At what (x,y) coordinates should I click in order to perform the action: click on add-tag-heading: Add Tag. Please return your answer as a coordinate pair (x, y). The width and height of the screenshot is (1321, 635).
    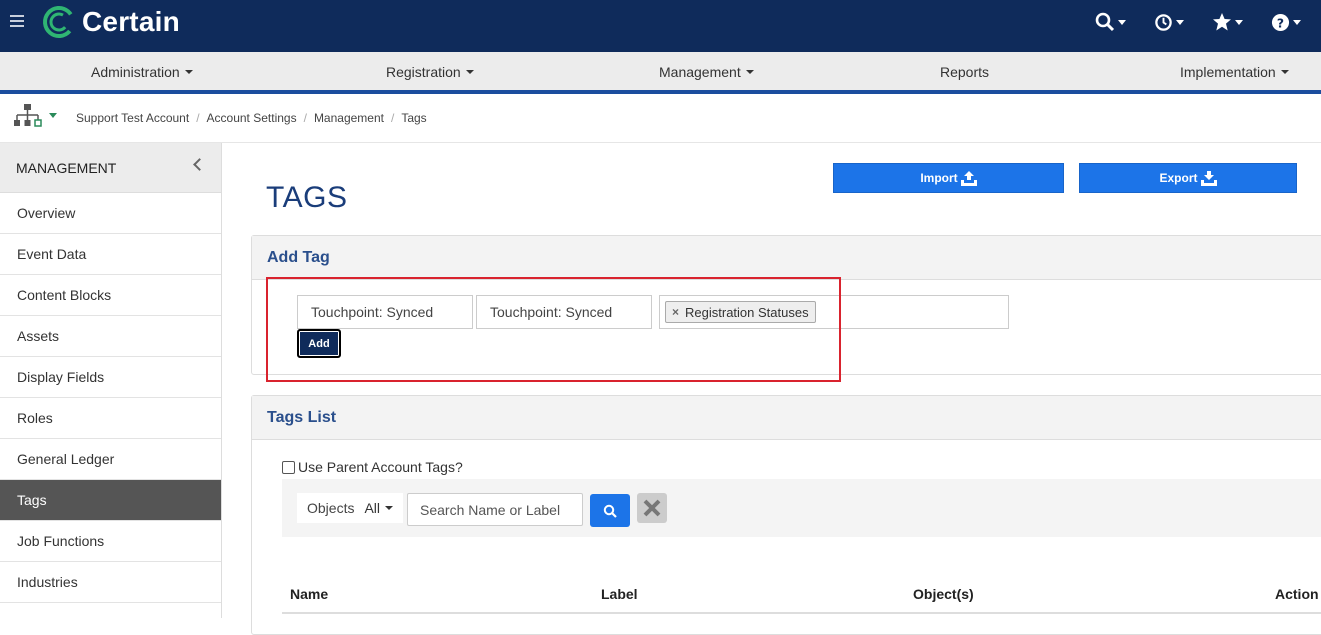
    Looking at the image, I should click on (786, 258).